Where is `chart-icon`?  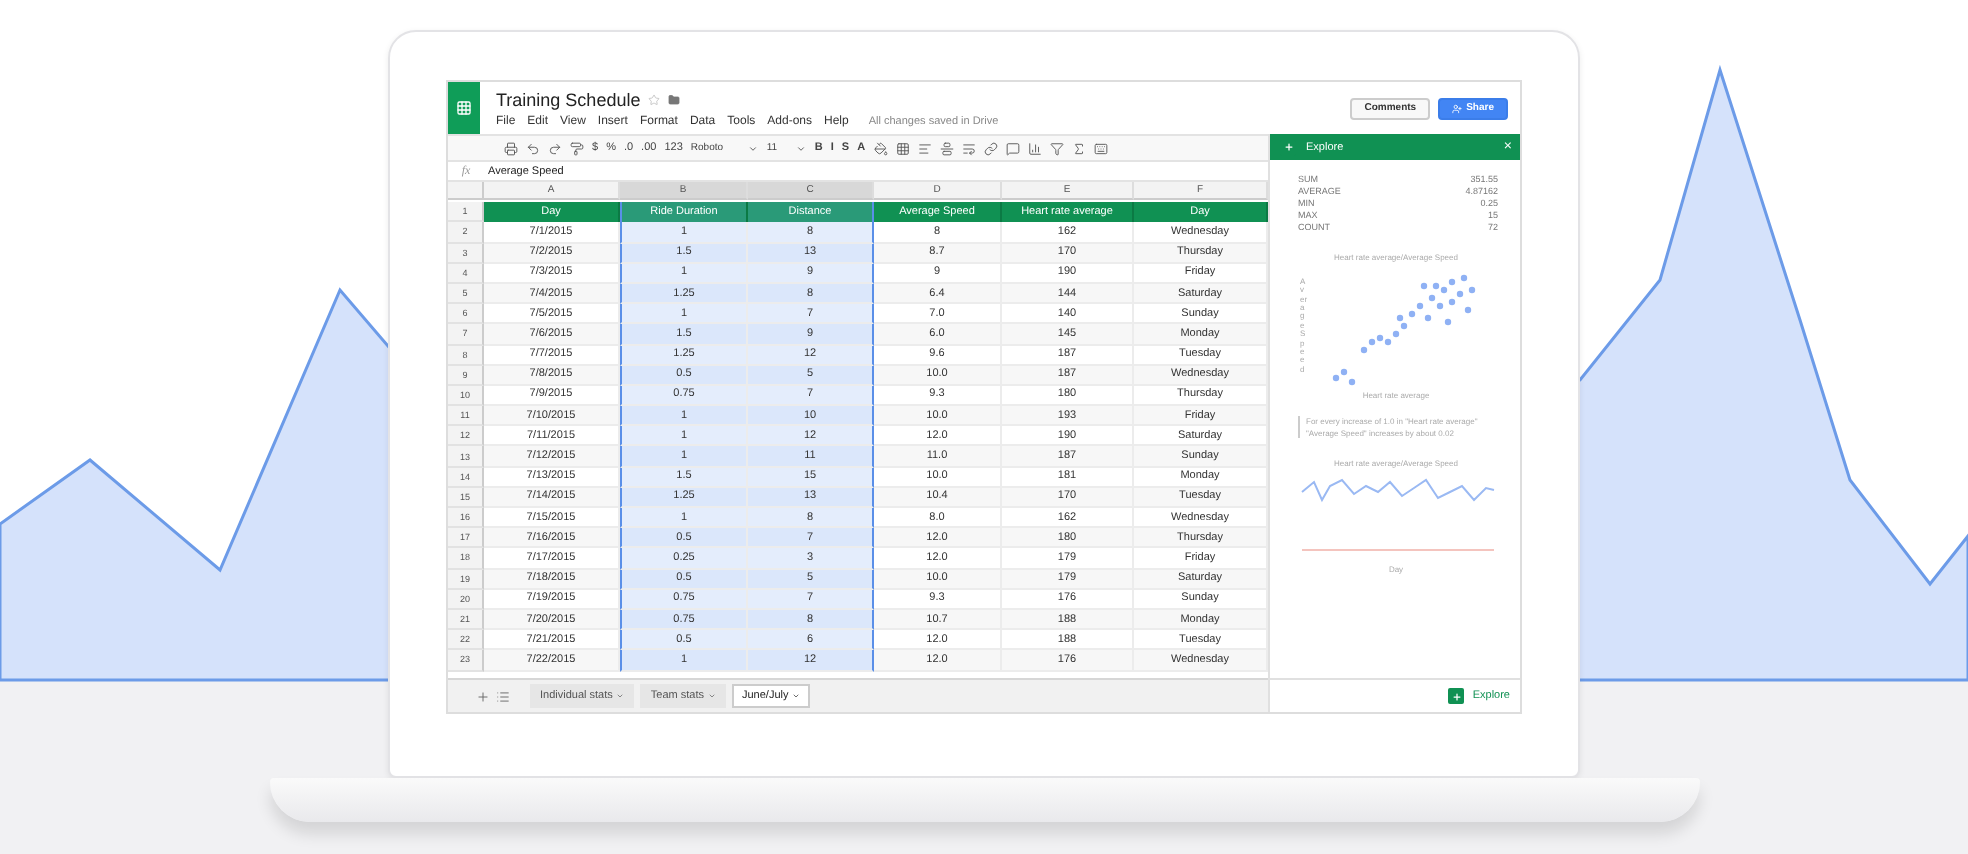
chart-icon is located at coordinates (1034, 148).